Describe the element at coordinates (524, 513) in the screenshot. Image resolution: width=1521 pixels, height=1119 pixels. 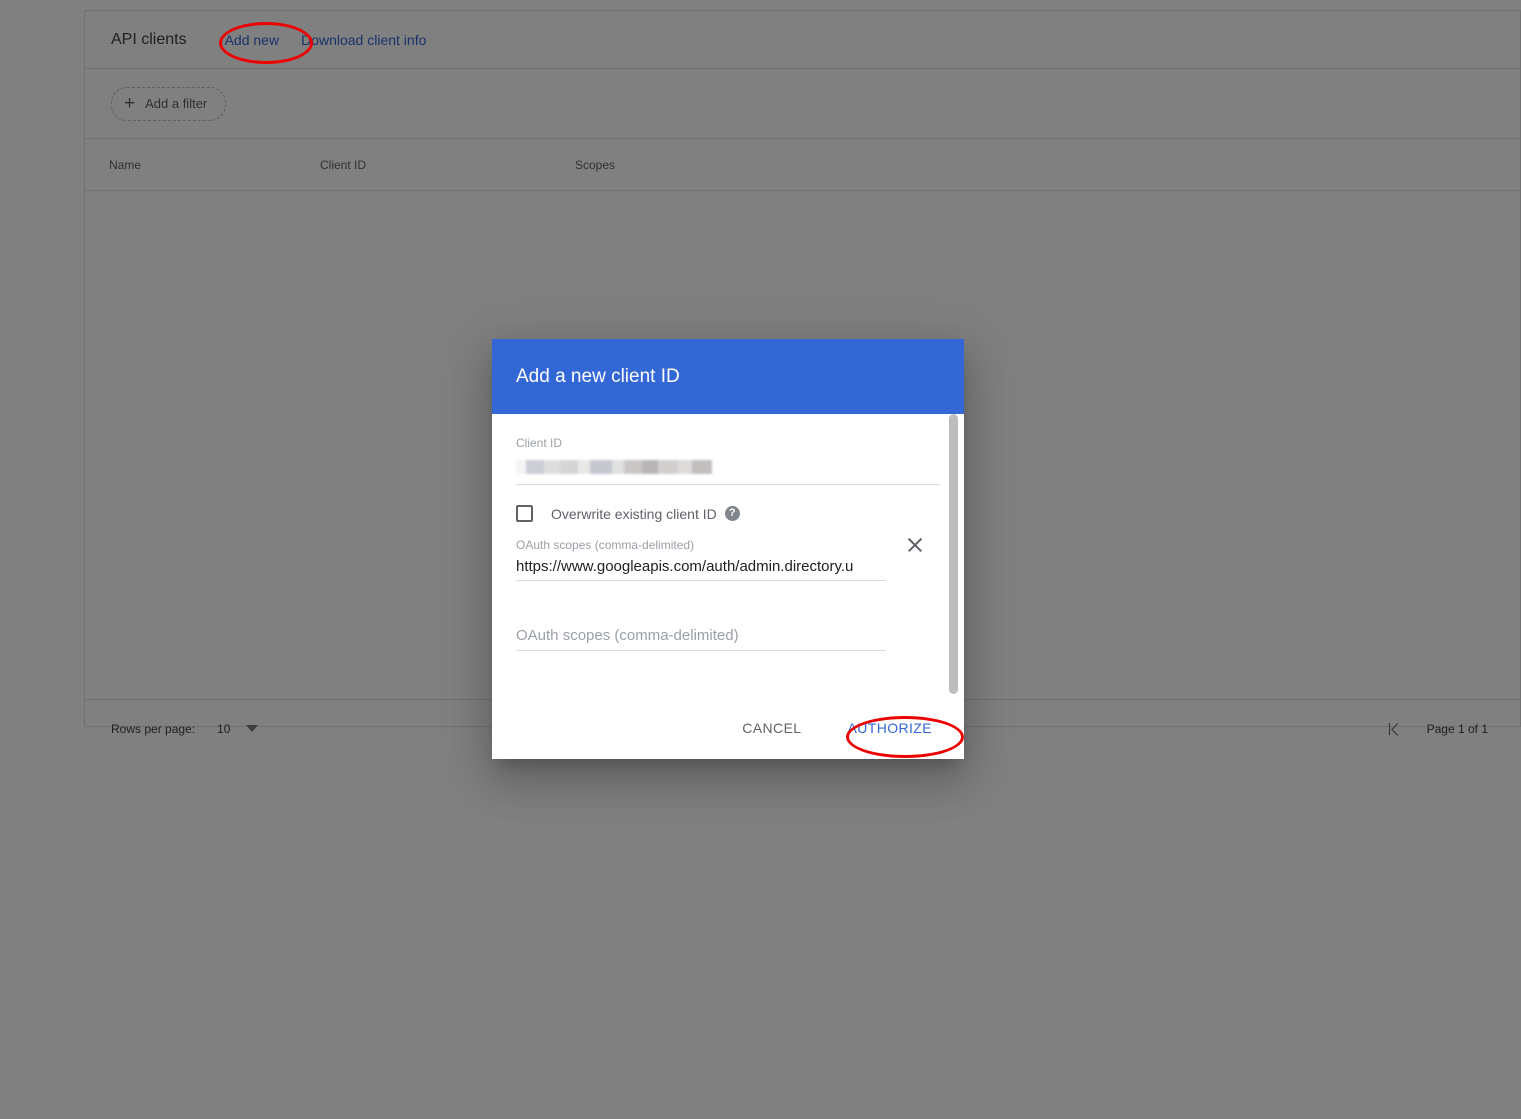
I see `overwrite-checkbox` at that location.